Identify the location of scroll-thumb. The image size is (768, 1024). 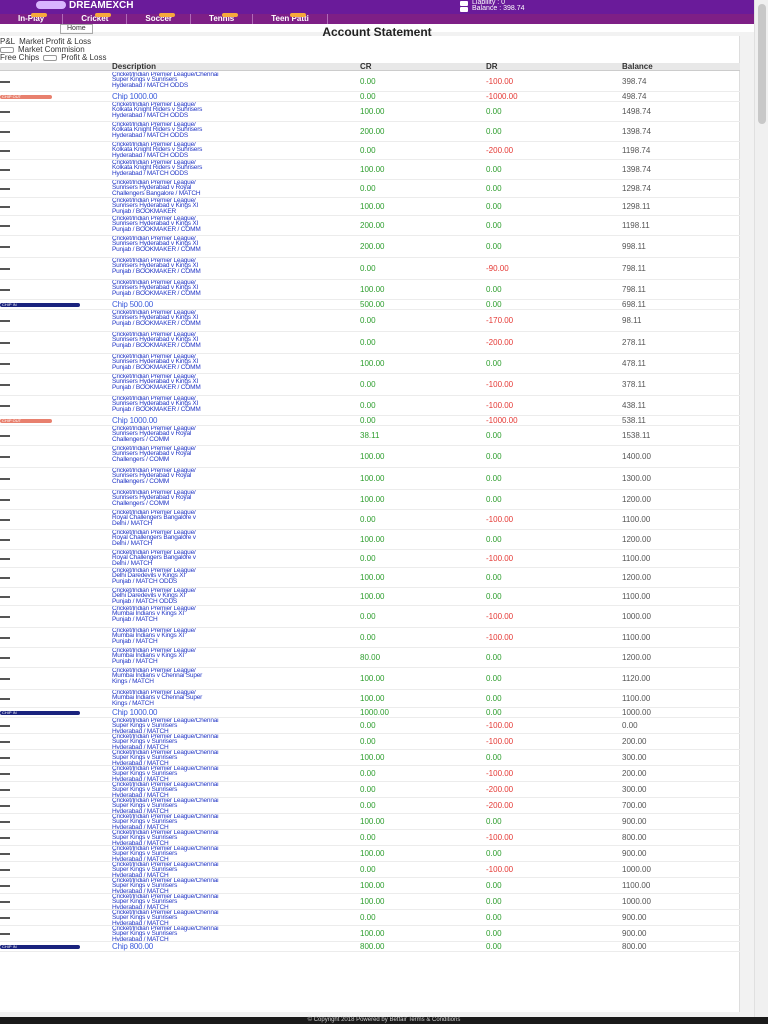
(762, 64).